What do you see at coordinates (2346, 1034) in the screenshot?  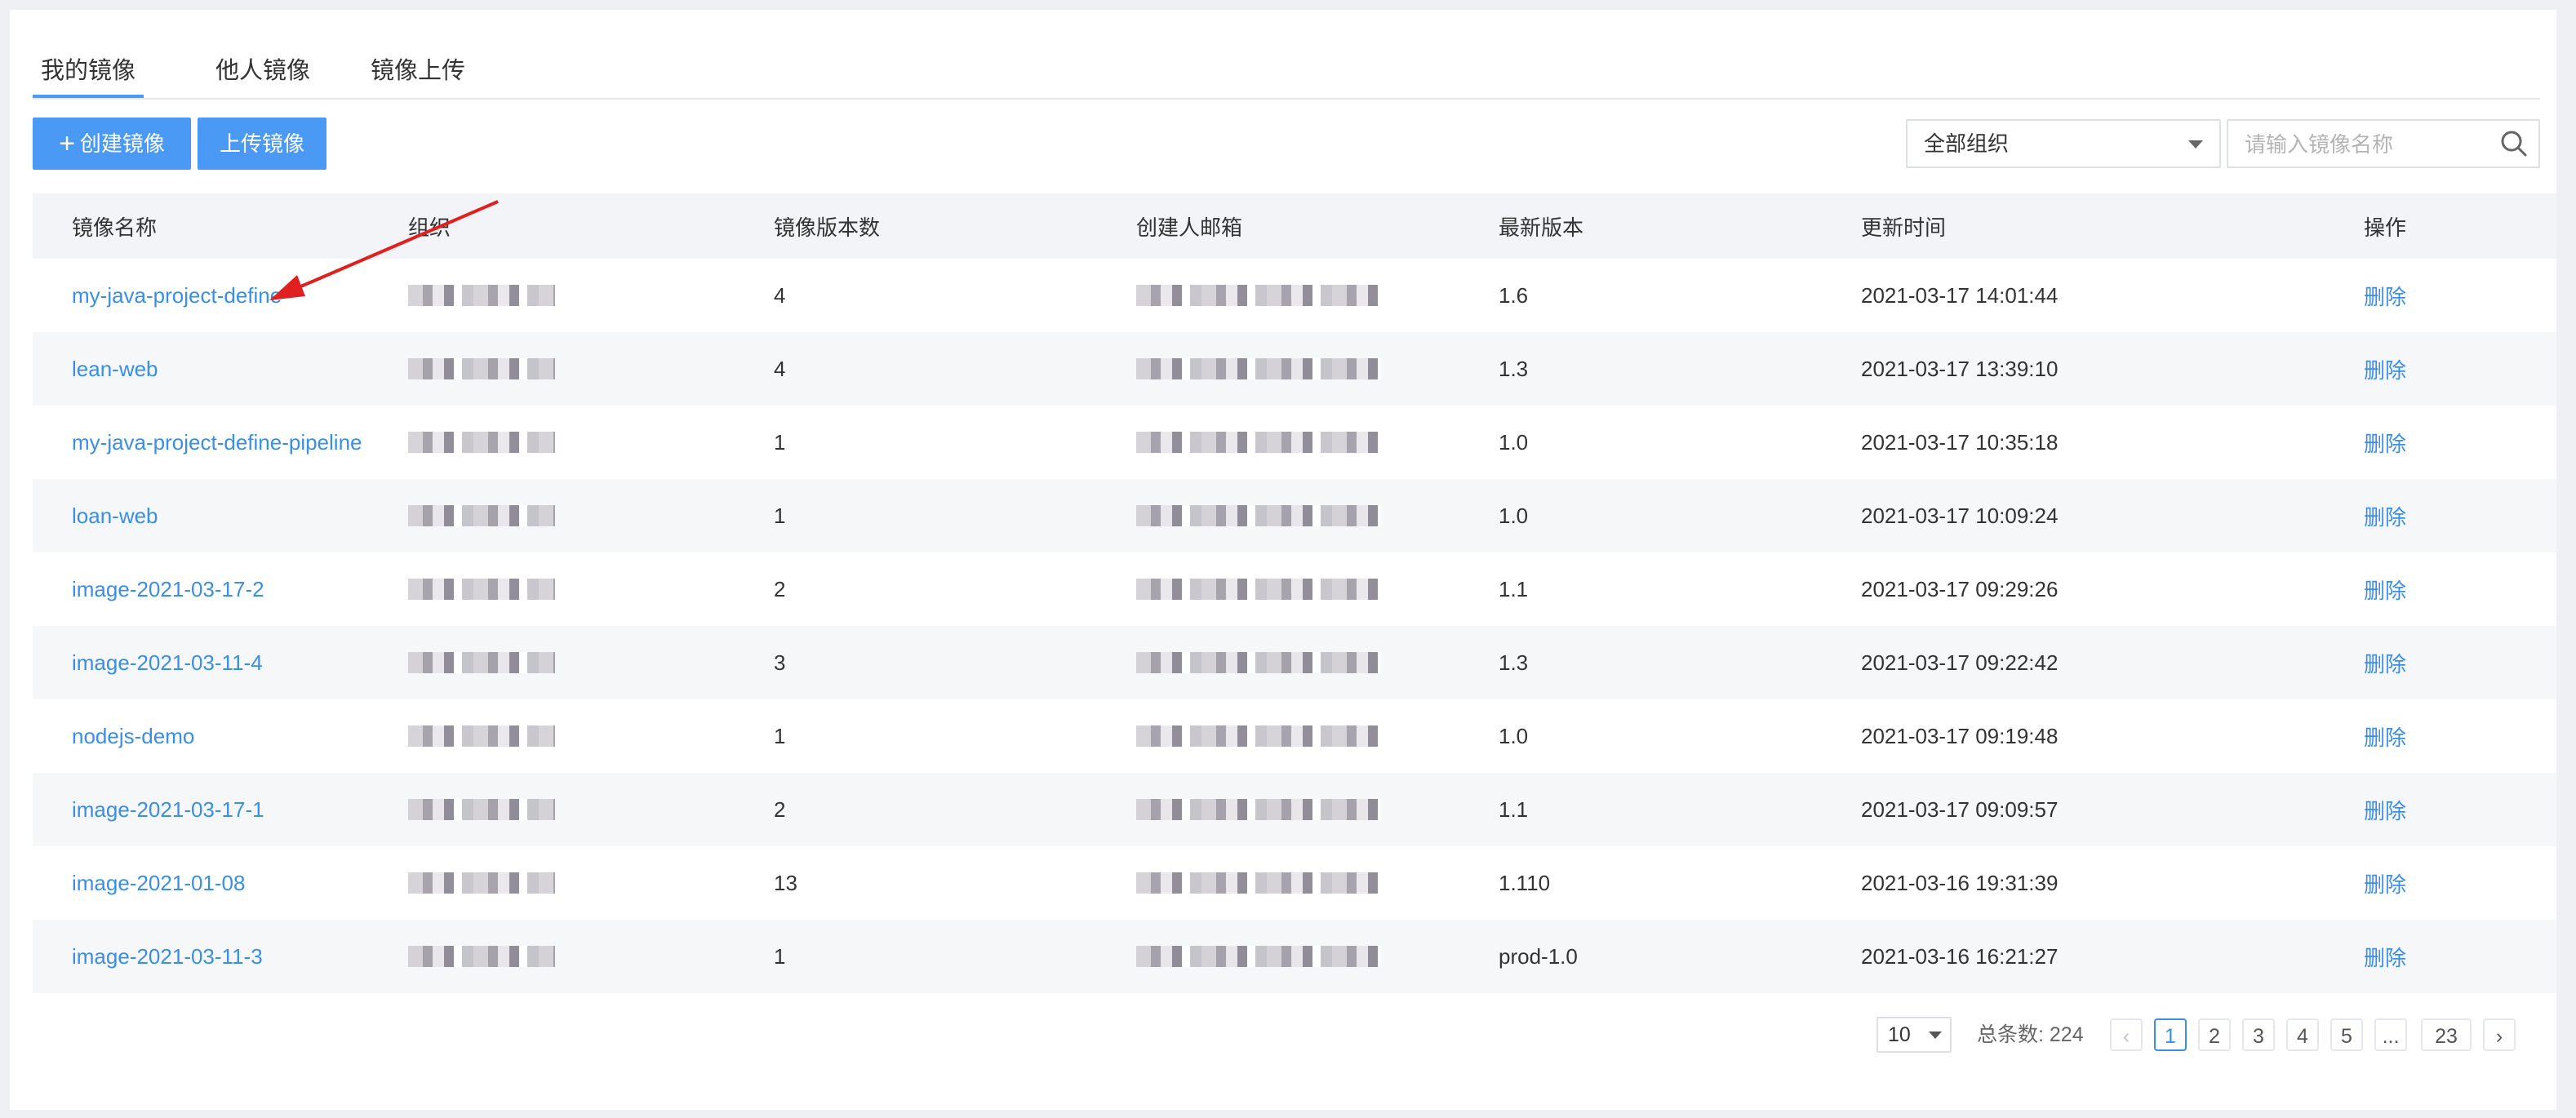 I see `page-button-5: 5` at bounding box center [2346, 1034].